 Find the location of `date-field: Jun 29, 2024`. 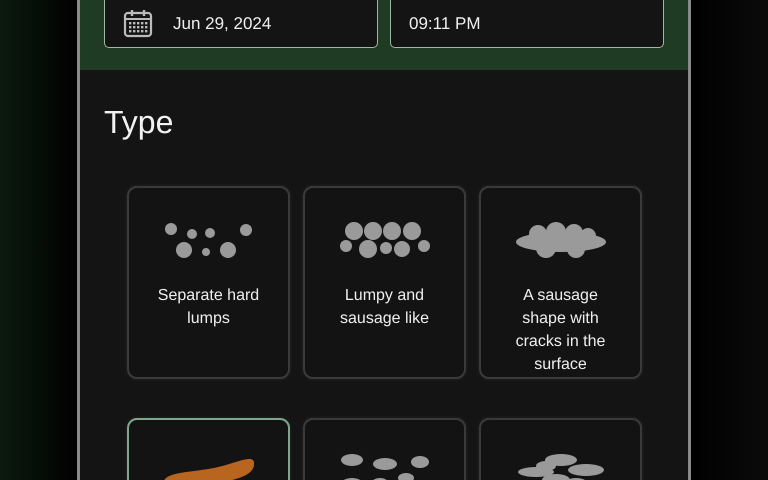

date-field: Jun 29, 2024 is located at coordinates (241, 24).